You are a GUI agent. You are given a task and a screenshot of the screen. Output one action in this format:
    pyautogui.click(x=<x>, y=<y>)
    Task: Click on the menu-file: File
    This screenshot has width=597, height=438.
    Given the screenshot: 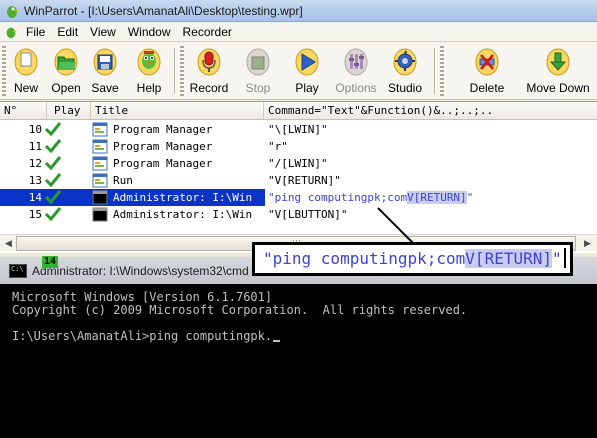 What is the action you would take?
    pyautogui.click(x=35, y=32)
    